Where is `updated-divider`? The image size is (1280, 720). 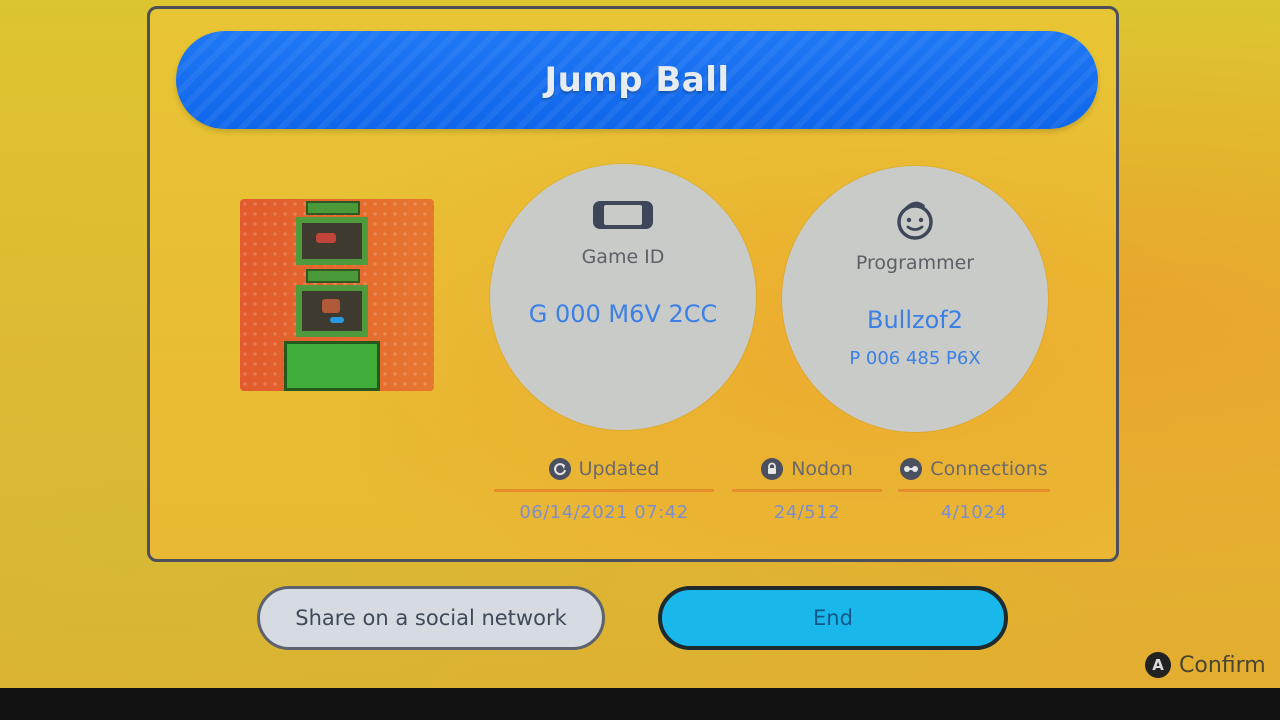 updated-divider is located at coordinates (604, 490).